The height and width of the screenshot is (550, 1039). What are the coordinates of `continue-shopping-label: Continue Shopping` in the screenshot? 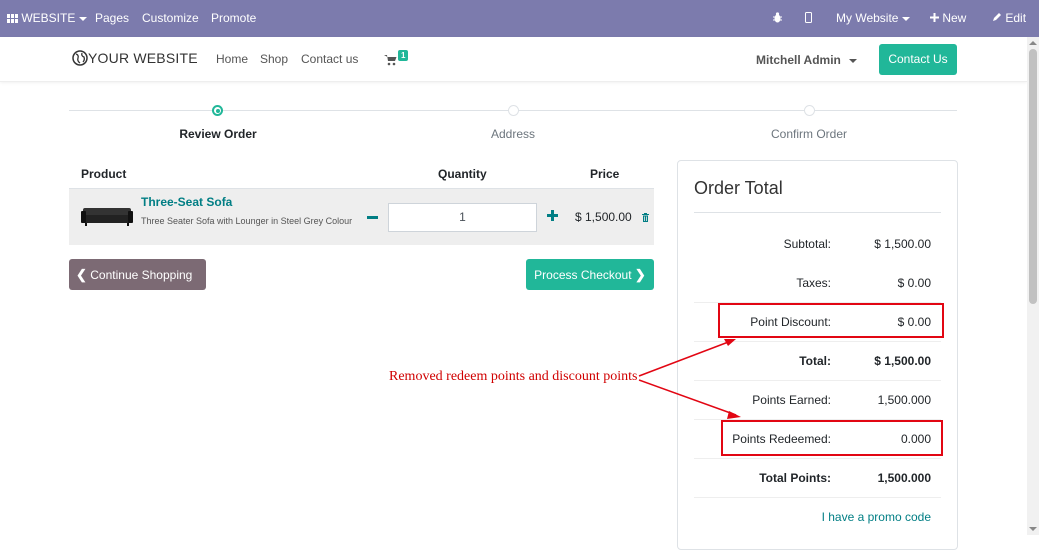 It's located at (141, 275).